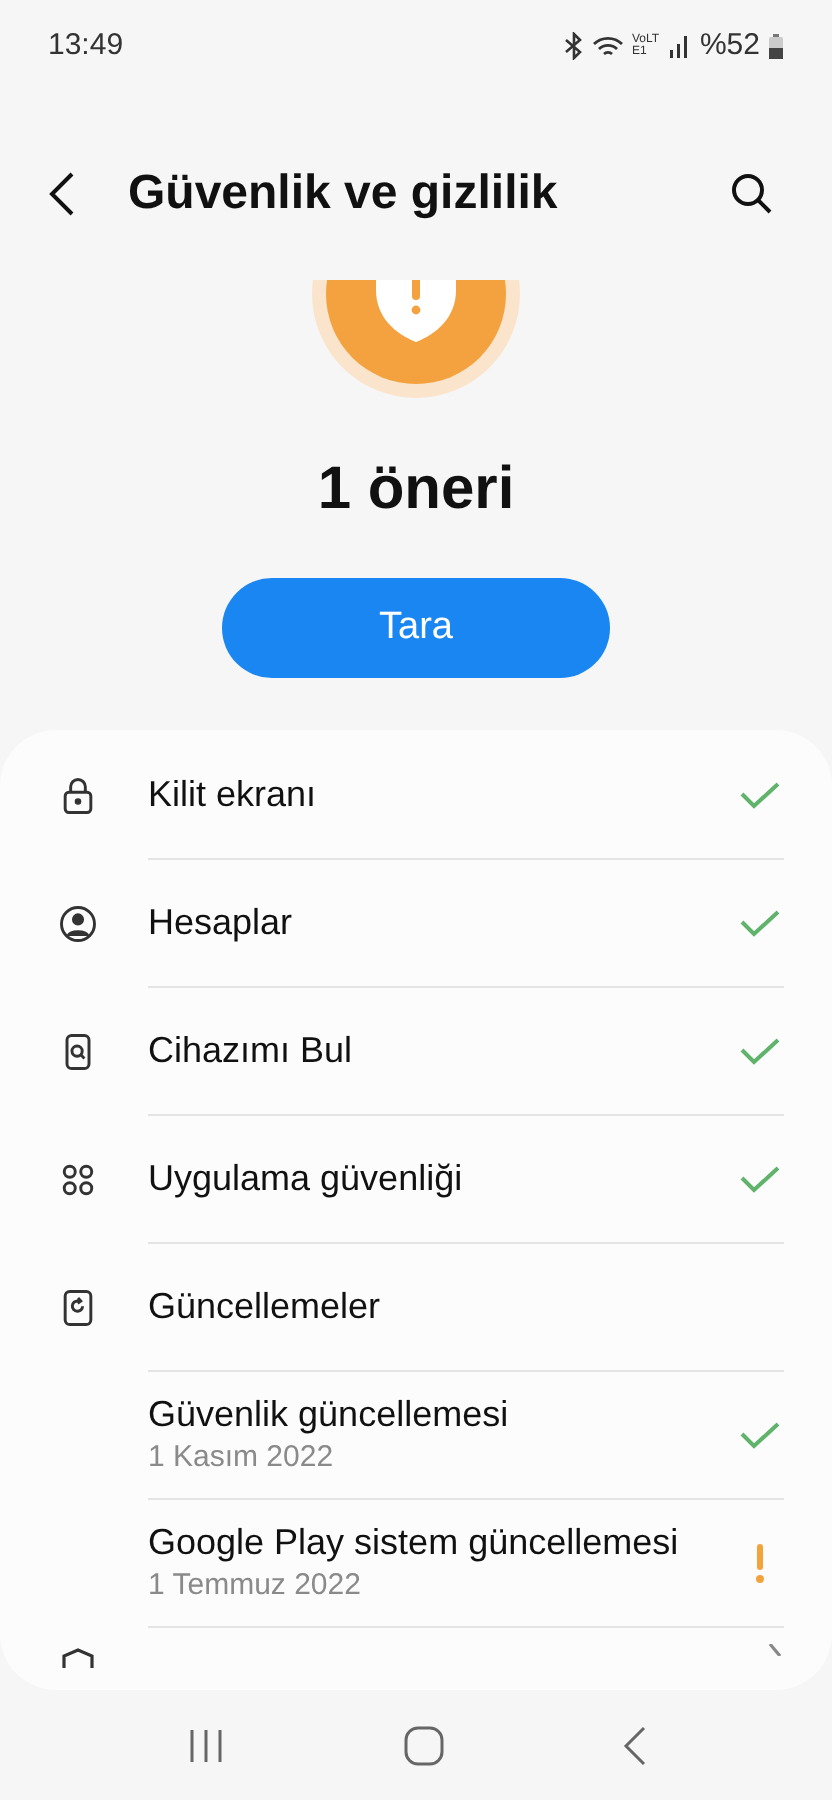 This screenshot has height=1800, width=832. I want to click on battery-percent: %52, so click(729, 45).